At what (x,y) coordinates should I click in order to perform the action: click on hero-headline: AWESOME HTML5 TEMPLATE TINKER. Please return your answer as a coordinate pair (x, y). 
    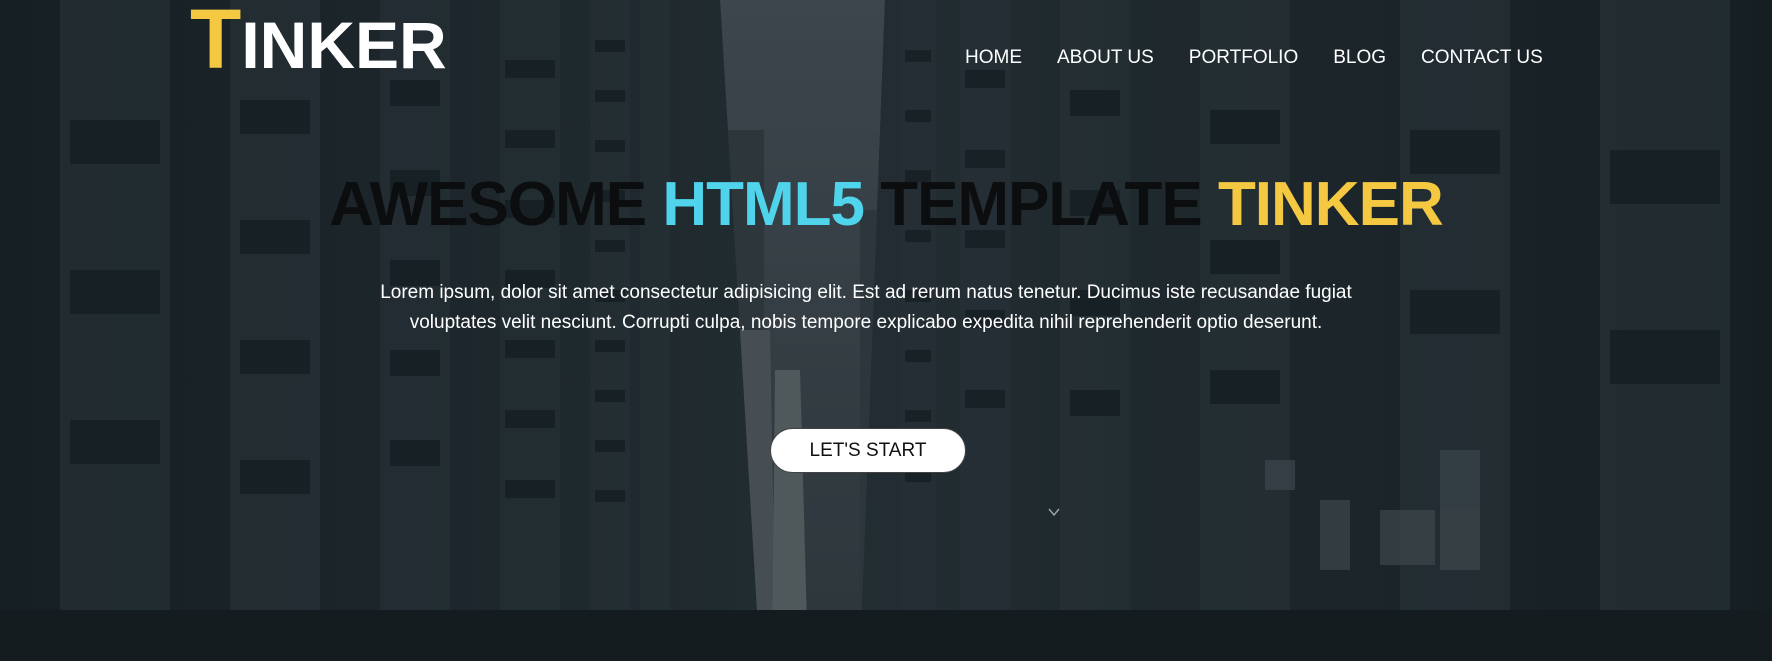
    Looking at the image, I should click on (886, 205).